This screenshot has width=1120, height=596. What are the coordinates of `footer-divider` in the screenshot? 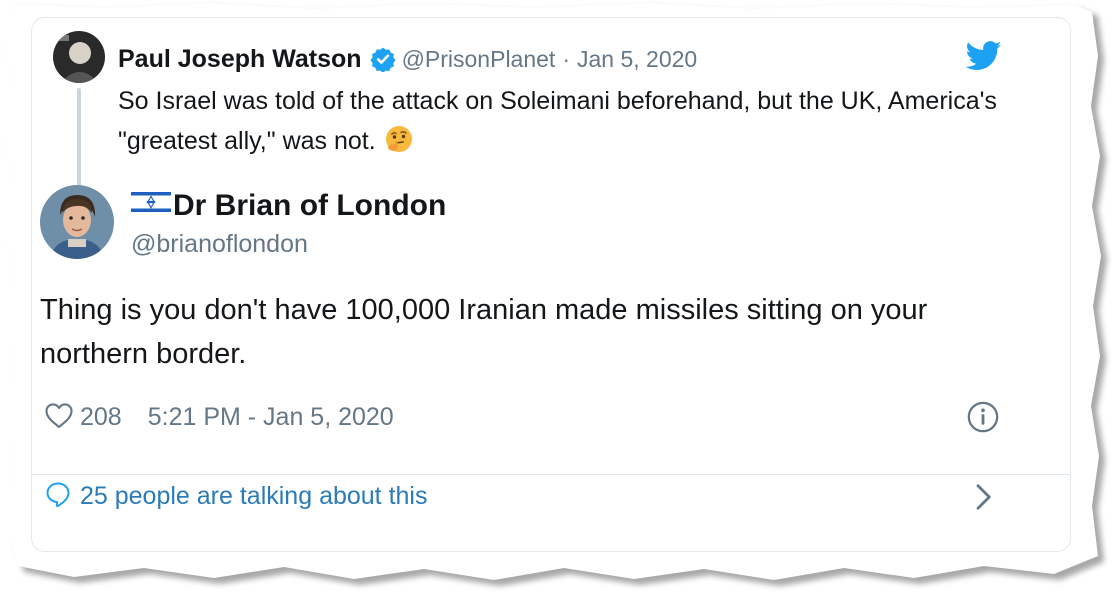 It's located at (551, 474).